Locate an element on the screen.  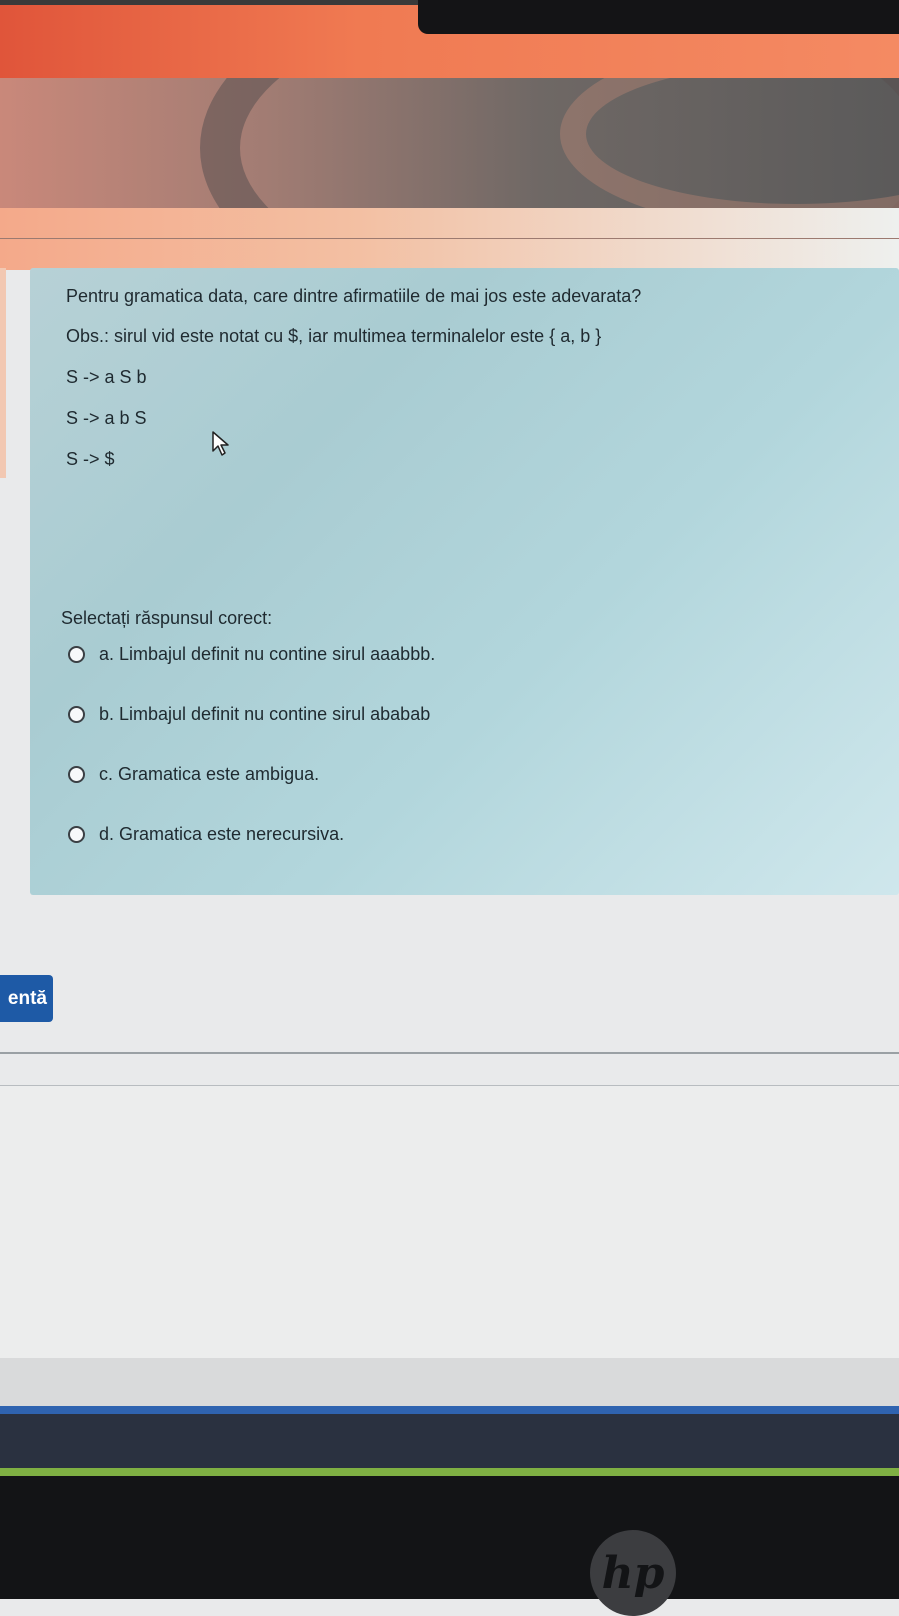
grammar-rule: S -> a b S is located at coordinates (106, 418).